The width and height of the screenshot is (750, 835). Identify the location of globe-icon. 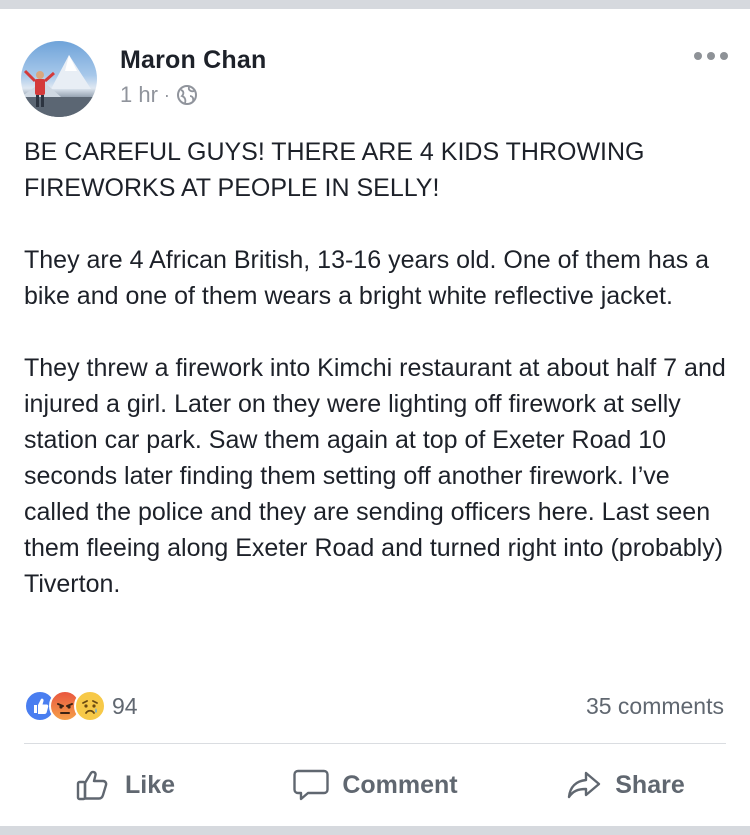
(187, 95).